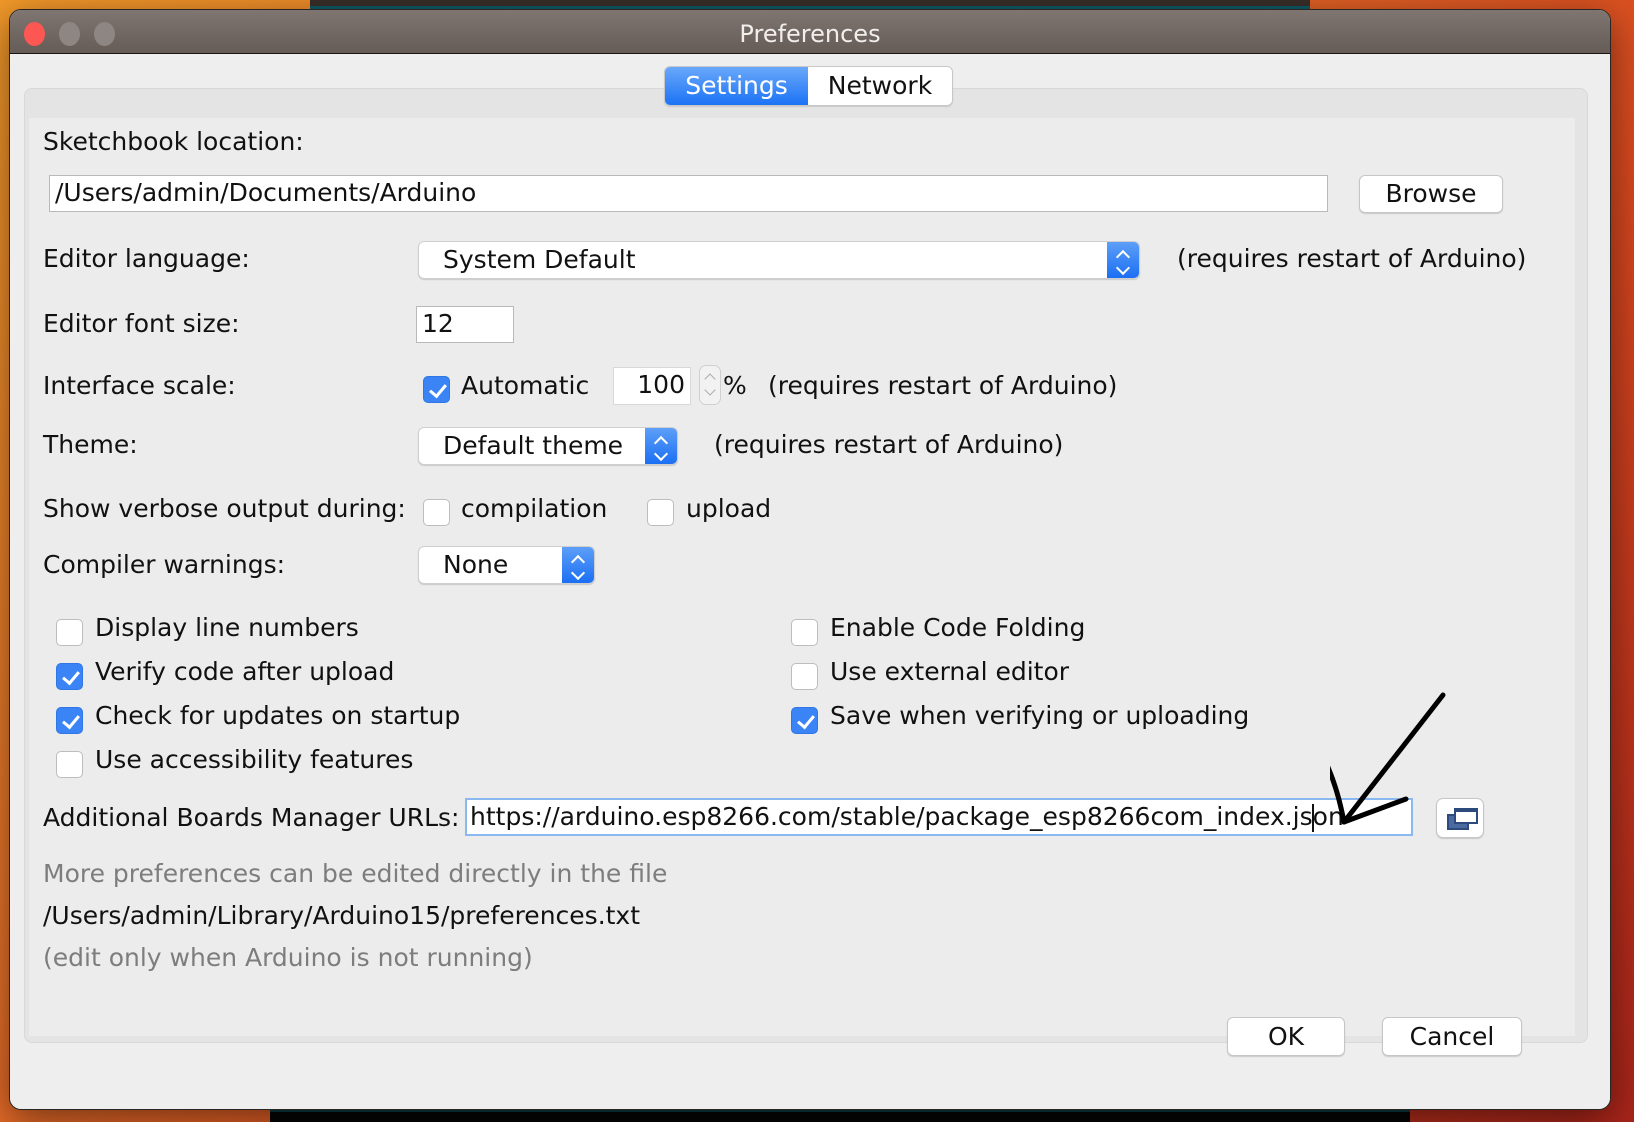 The height and width of the screenshot is (1122, 1634). Describe the element at coordinates (889, 444) in the screenshot. I see `theme-restart-note: (requires restart of Arduino)` at that location.